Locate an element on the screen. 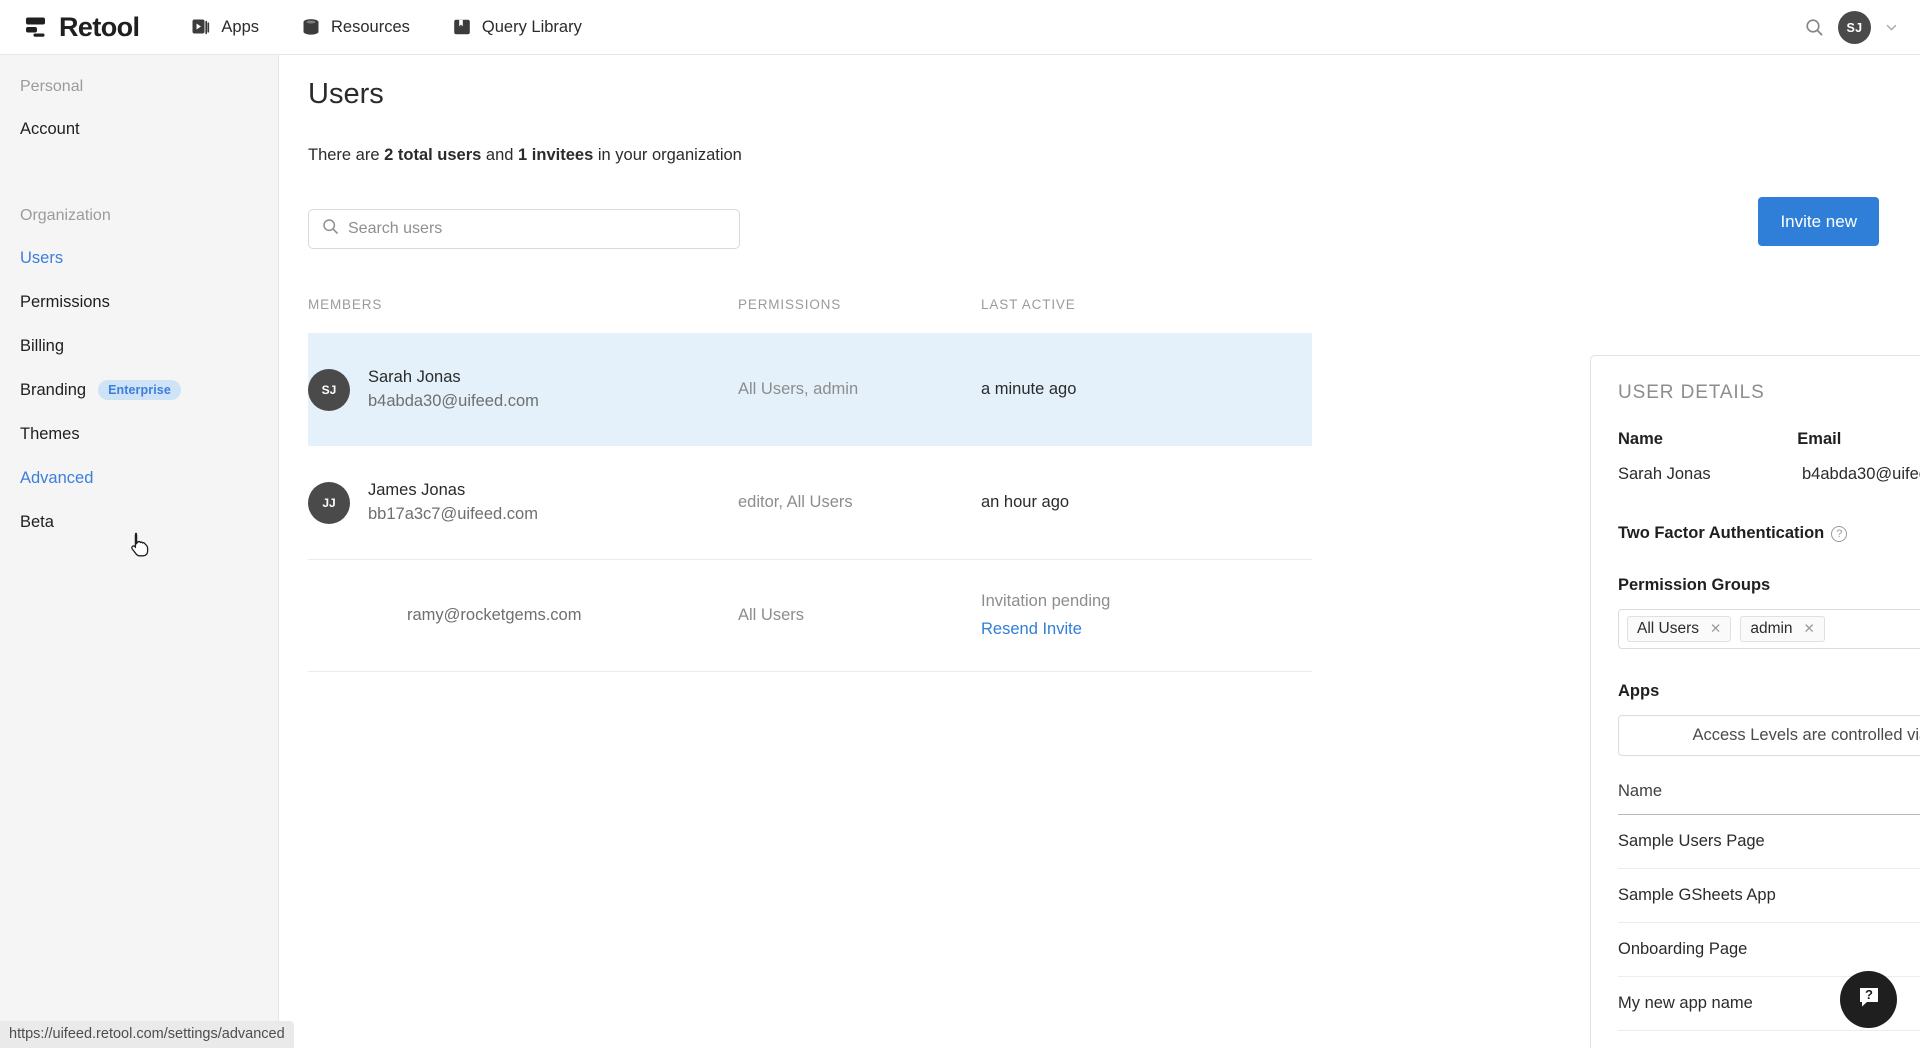  user-email-value: b4abda30@uifeed.com is located at coordinates (1861, 473).